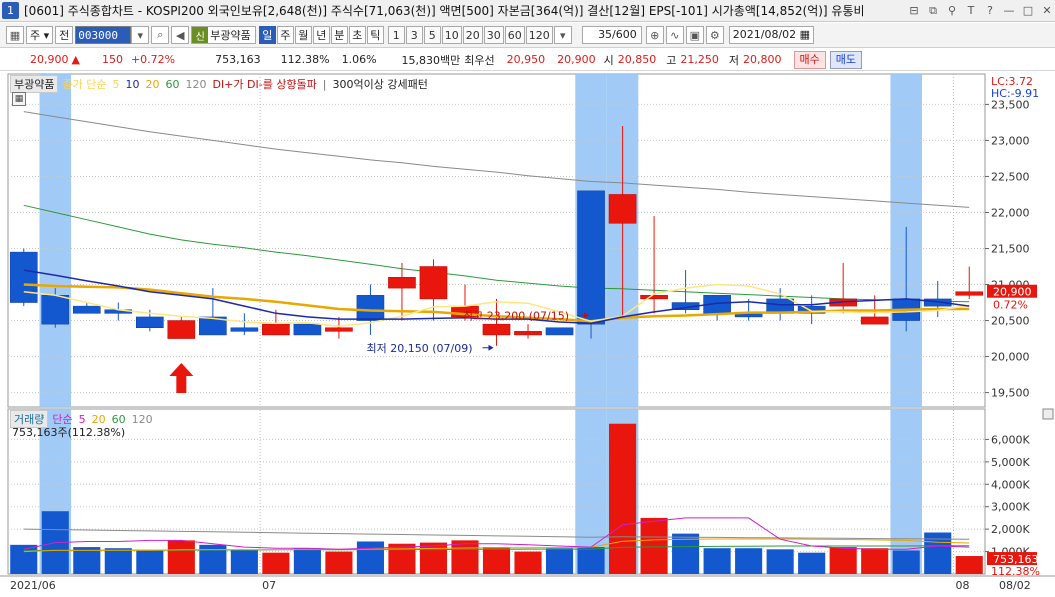 Image resolution: width=1055 pixels, height=597 pixels. I want to click on period-tab-6: 틱, so click(375, 35).